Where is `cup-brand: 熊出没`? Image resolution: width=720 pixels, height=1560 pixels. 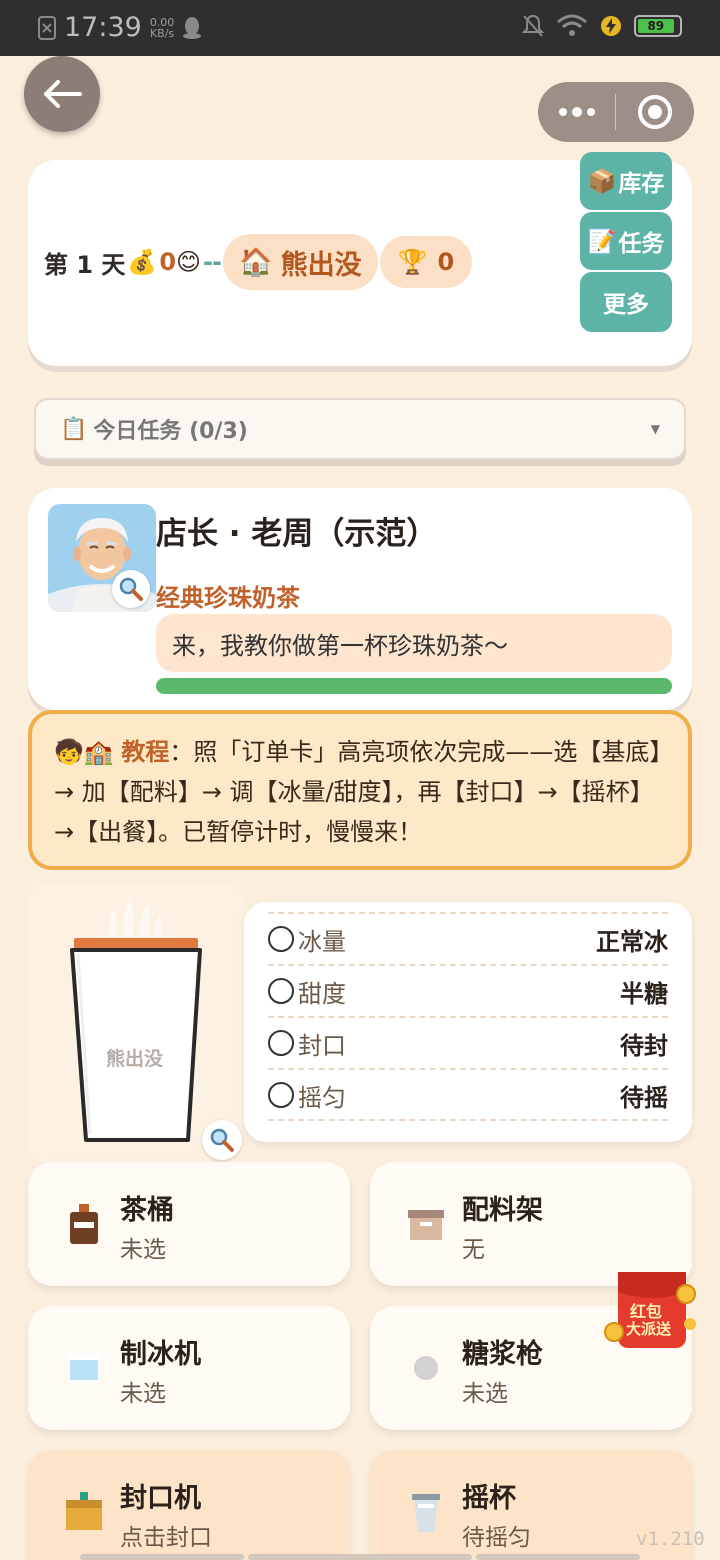 cup-brand: 熊出没 is located at coordinates (135, 1059).